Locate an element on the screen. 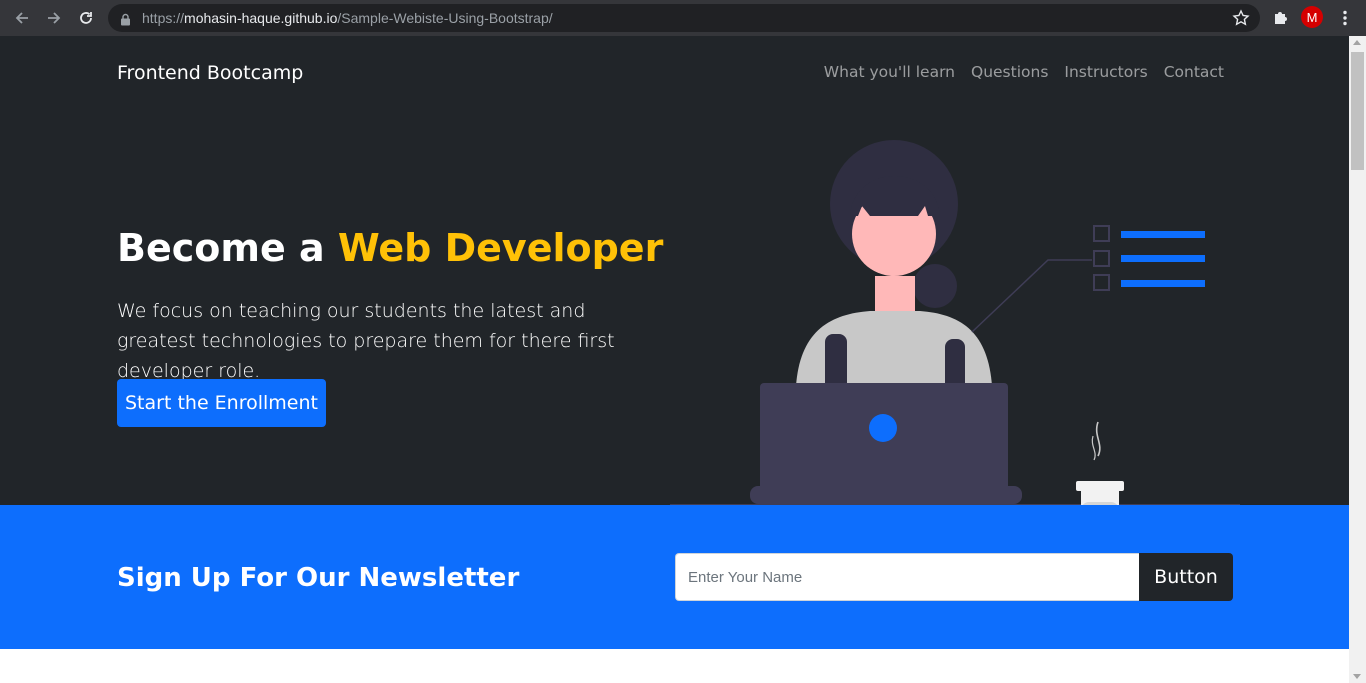 The height and width of the screenshot is (683, 1366). nav-link-what-youll-learn: What you'll learn is located at coordinates (889, 72).